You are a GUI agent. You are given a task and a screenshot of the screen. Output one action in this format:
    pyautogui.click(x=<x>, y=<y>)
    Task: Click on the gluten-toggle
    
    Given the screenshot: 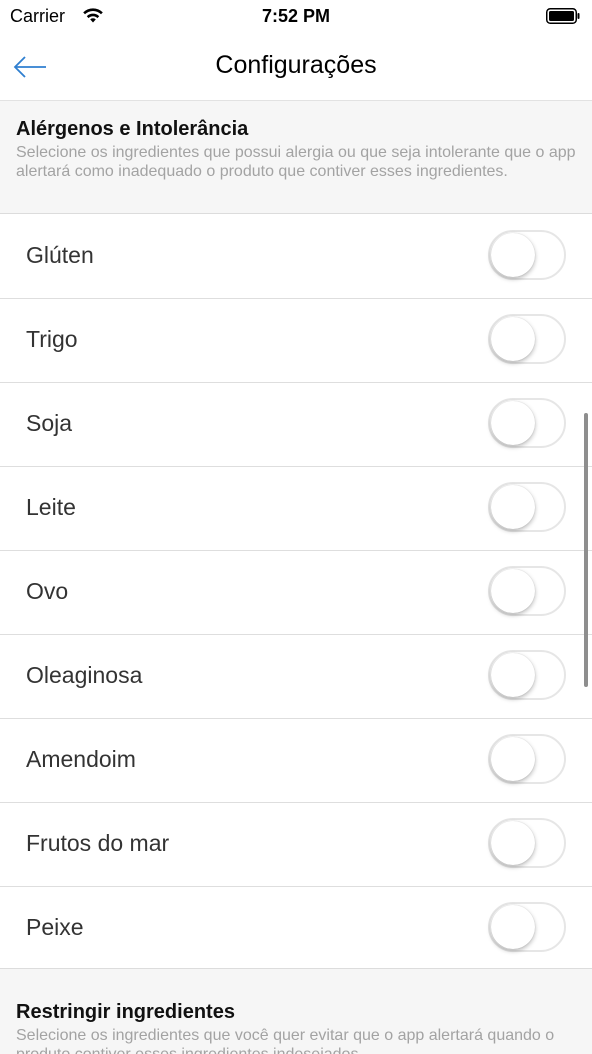 What is the action you would take?
    pyautogui.click(x=527, y=255)
    